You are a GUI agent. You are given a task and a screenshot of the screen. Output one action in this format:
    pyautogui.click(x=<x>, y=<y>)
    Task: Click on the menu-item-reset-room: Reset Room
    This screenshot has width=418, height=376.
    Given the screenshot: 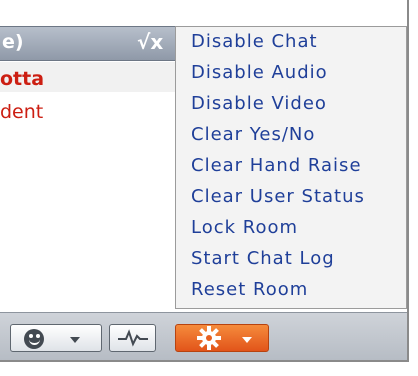 What is the action you would take?
    pyautogui.click(x=249, y=289)
    